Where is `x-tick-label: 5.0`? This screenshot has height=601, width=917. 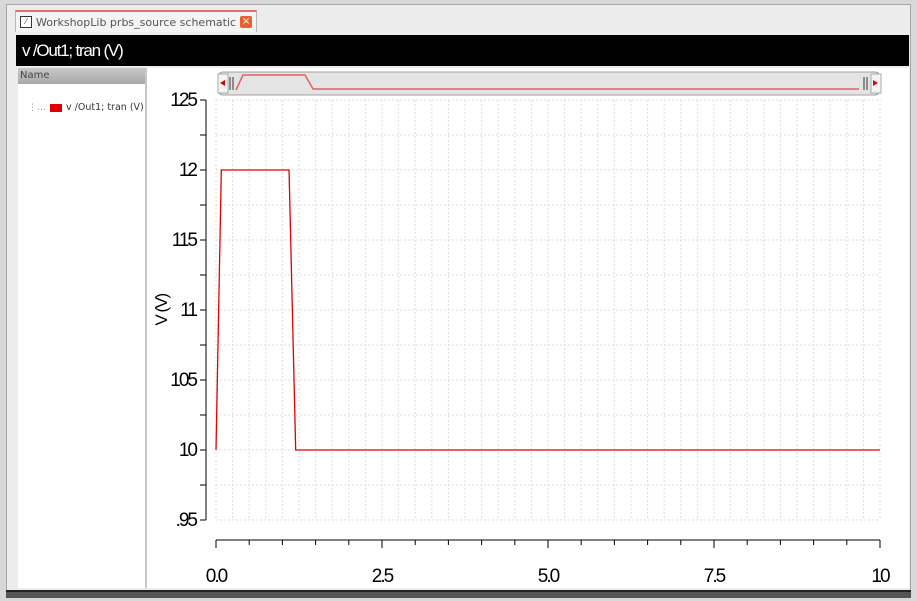
x-tick-label: 5.0 is located at coordinates (549, 576).